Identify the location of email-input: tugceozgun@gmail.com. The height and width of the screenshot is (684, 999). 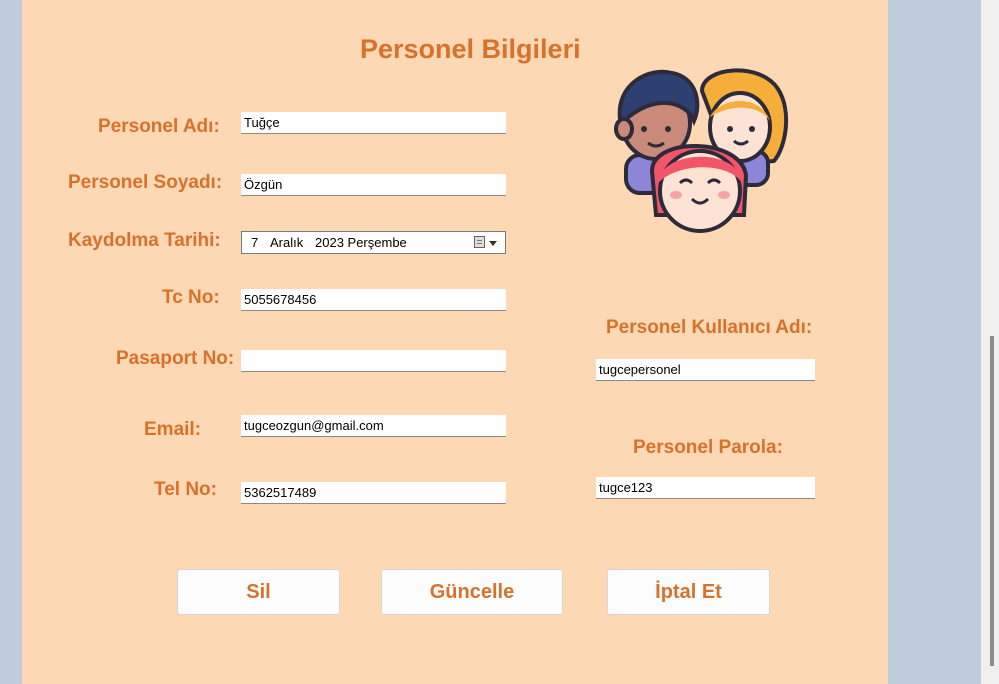
(373, 426).